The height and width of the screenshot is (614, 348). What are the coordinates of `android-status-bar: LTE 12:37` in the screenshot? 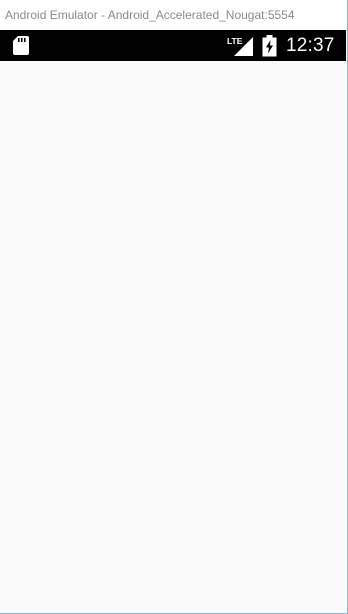 It's located at (173, 45).